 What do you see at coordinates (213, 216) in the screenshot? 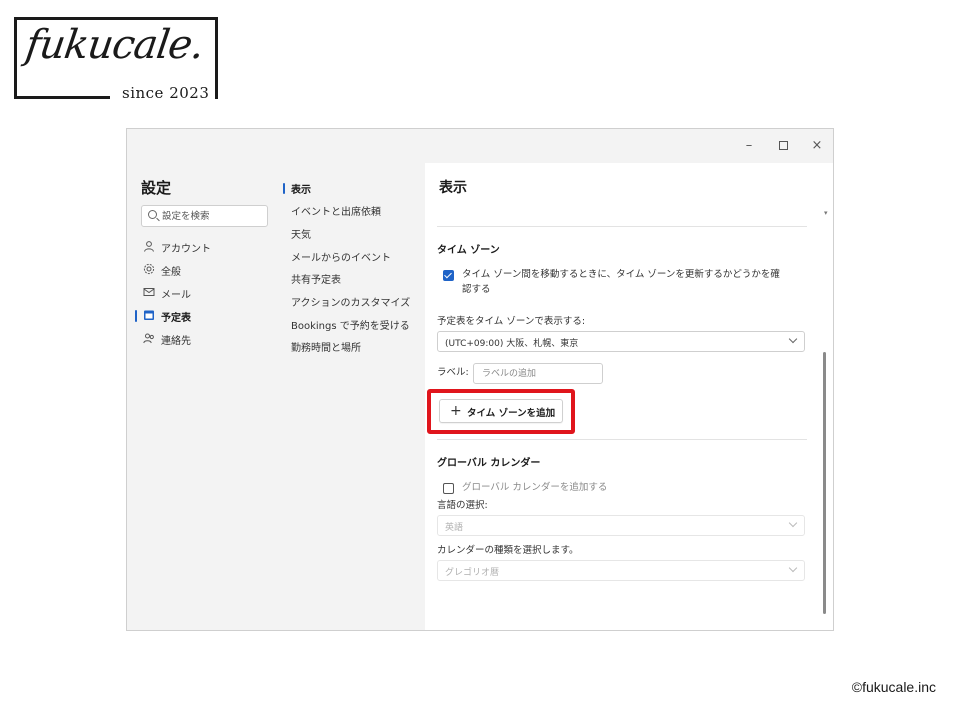
I see `search-input` at bounding box center [213, 216].